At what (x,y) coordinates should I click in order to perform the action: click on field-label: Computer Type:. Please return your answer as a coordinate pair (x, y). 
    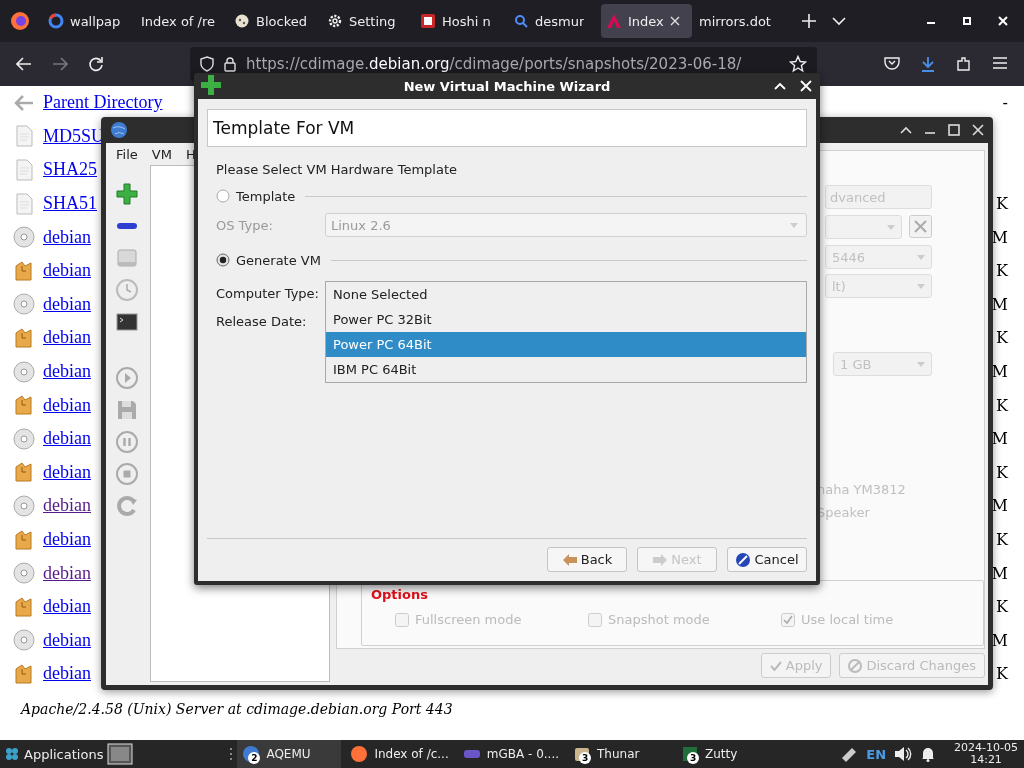
    Looking at the image, I should click on (268, 293).